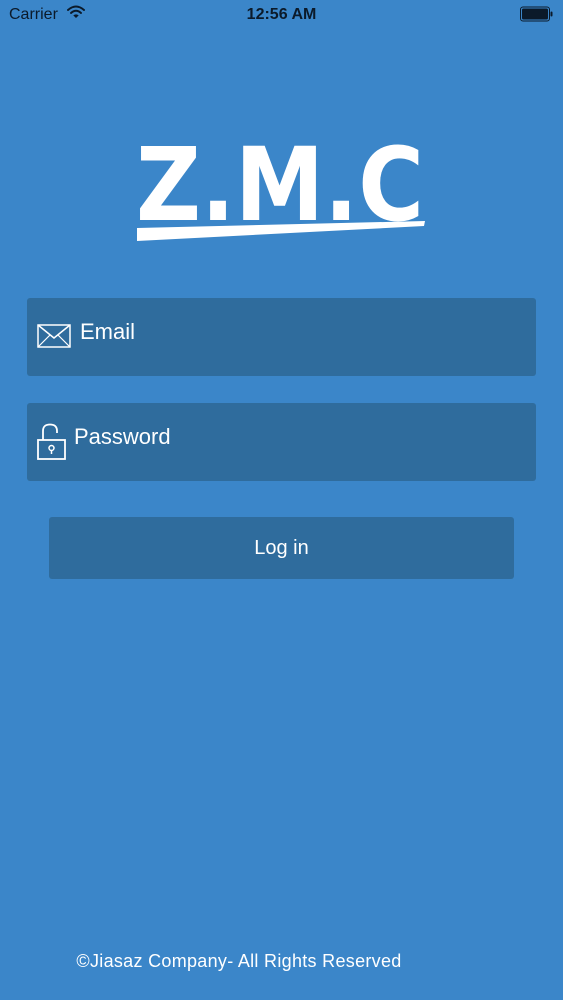 The width and height of the screenshot is (563, 1000). Describe the element at coordinates (536, 14) in the screenshot. I see `battery-icon` at that location.